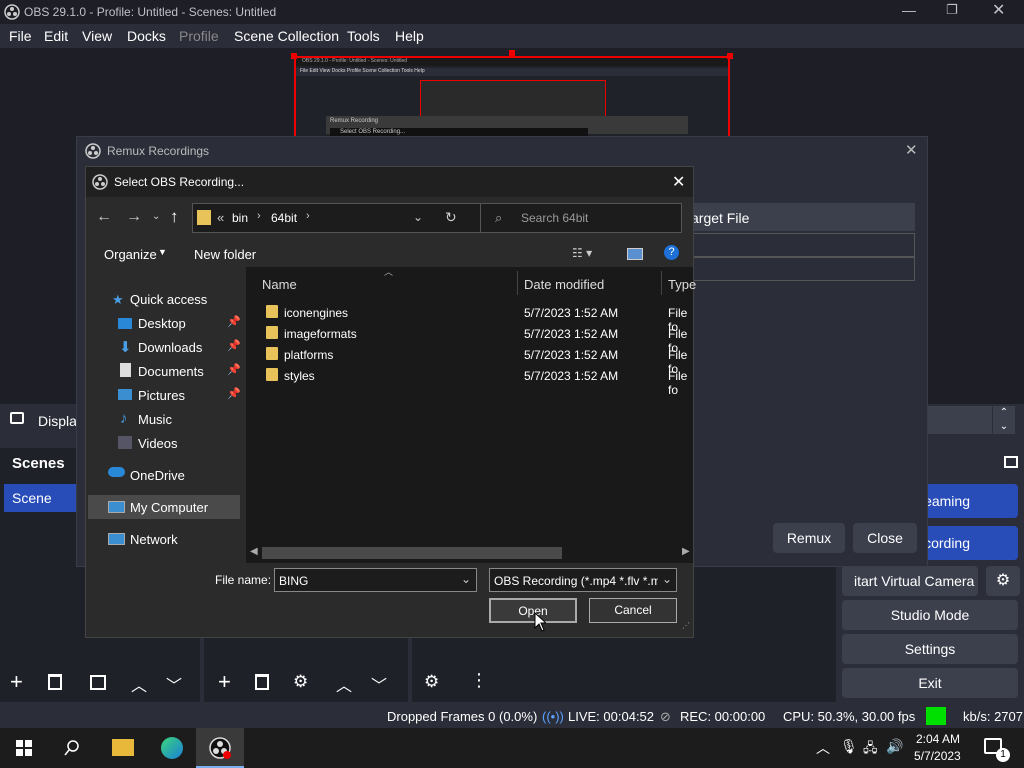 This screenshot has height=768, width=1024. Describe the element at coordinates (635, 254) in the screenshot. I see `preview-pane-icon` at that location.